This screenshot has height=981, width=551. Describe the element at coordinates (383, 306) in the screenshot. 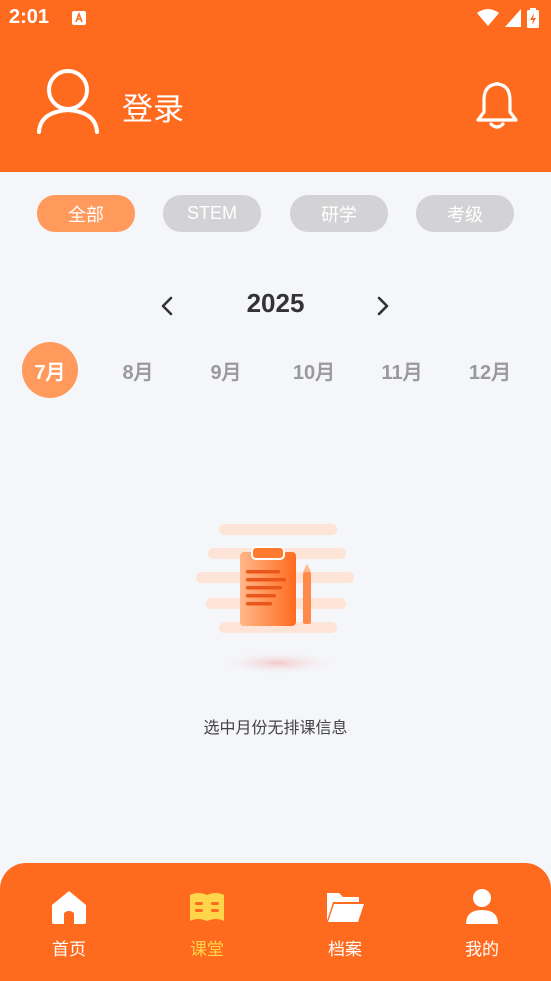

I see `chevron-right-icon` at that location.